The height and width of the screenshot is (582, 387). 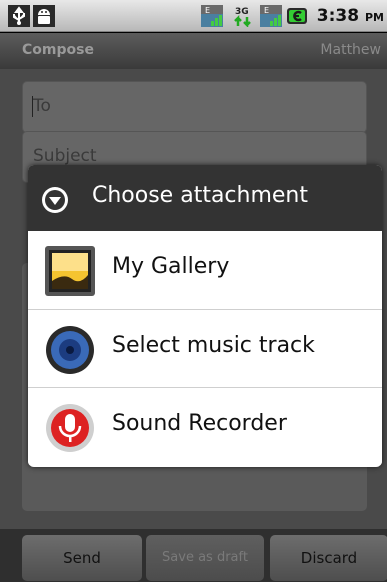 I want to click on to-field: To, so click(x=194, y=107).